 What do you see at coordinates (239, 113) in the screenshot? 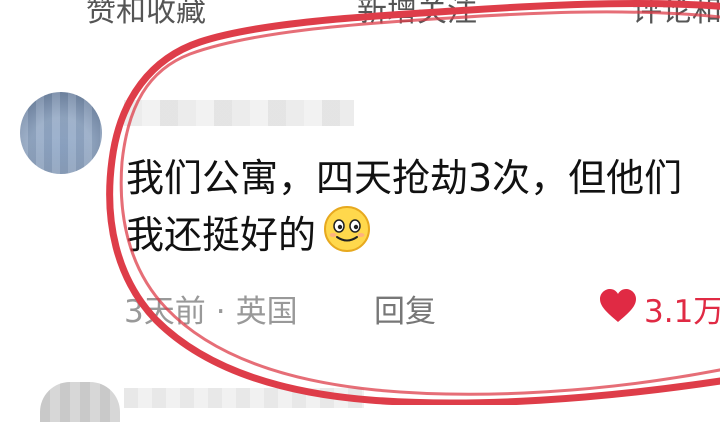
I see `username-blurred` at bounding box center [239, 113].